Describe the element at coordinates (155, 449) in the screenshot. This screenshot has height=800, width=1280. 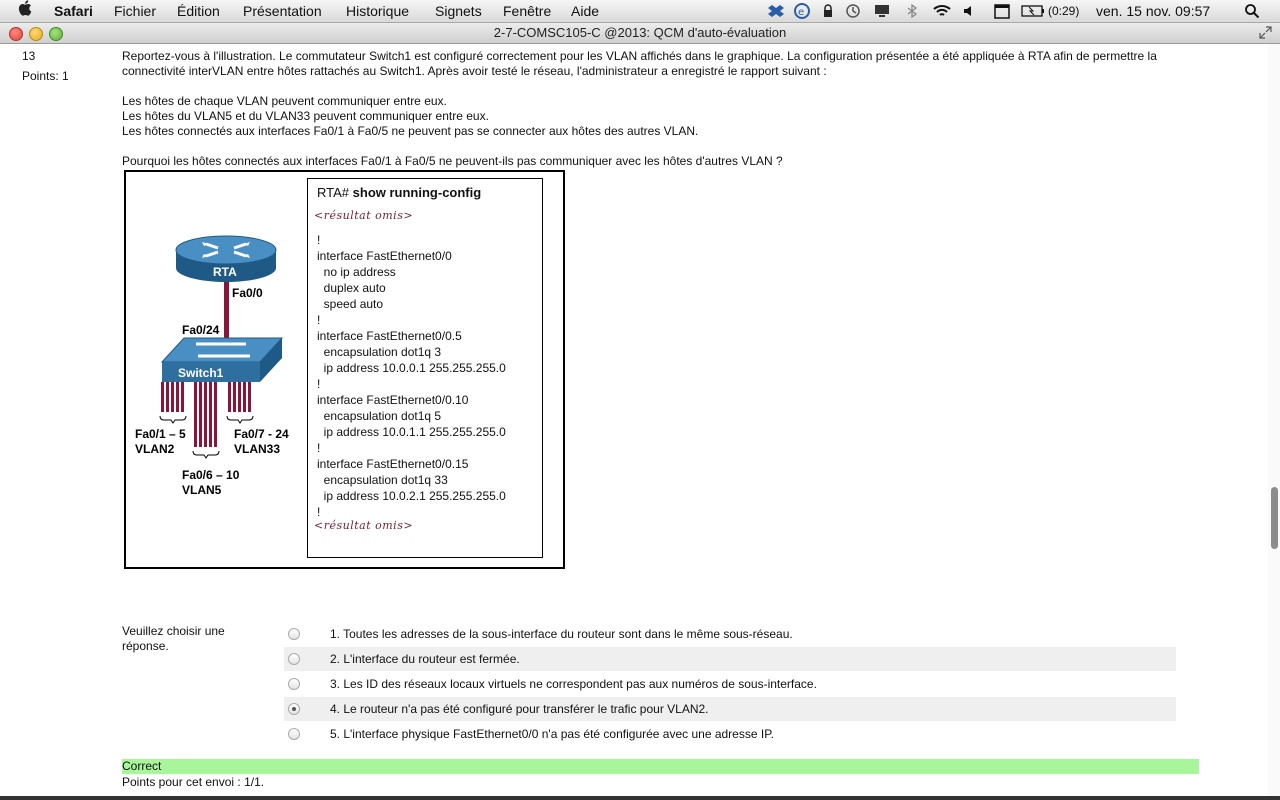
I see `vlan2-label: VLAN2` at that location.